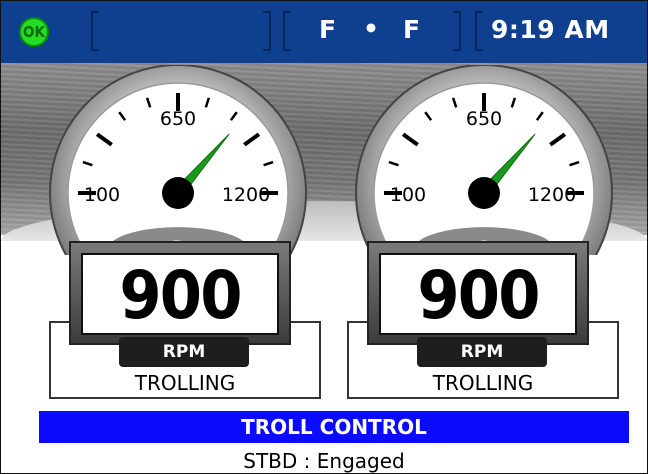 This screenshot has height=474, width=648. What do you see at coordinates (479, 31) in the screenshot?
I see `clock-panel-bracket` at bounding box center [479, 31].